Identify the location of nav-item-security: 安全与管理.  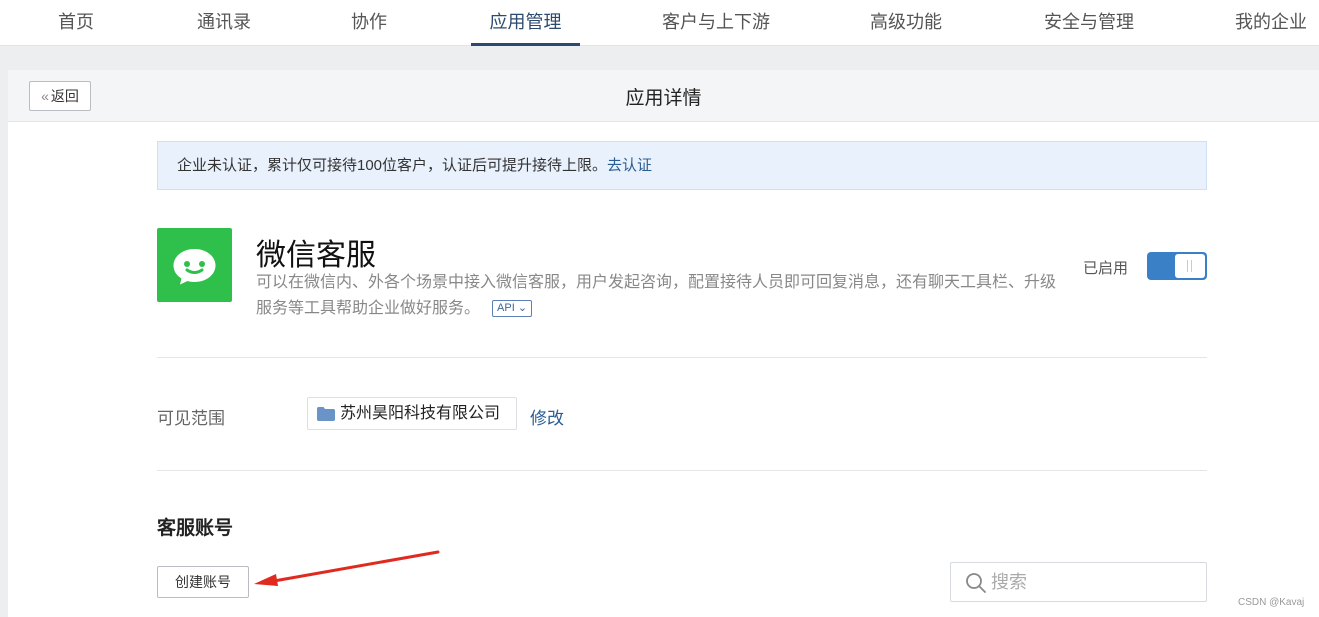
(1089, 23).